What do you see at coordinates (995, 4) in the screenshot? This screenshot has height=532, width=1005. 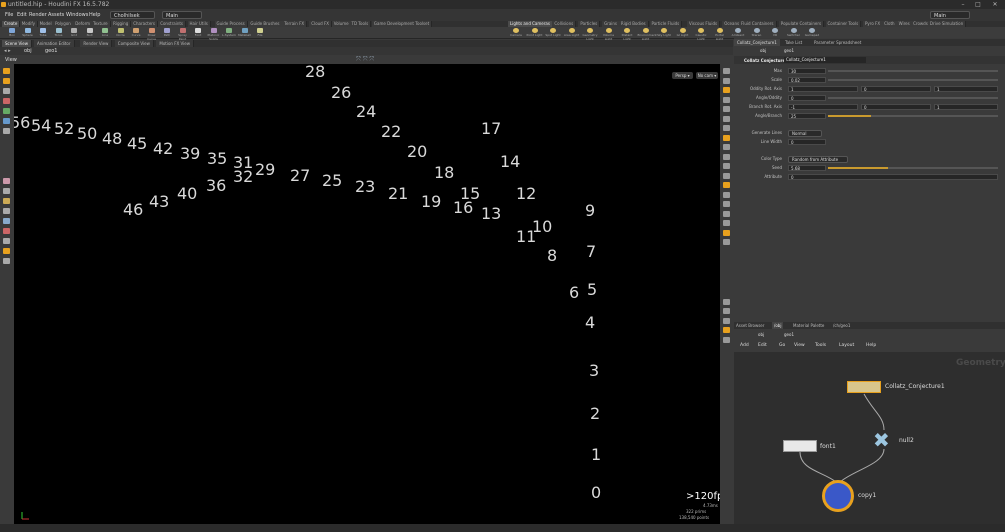 I see `close-button: ✕` at bounding box center [995, 4].